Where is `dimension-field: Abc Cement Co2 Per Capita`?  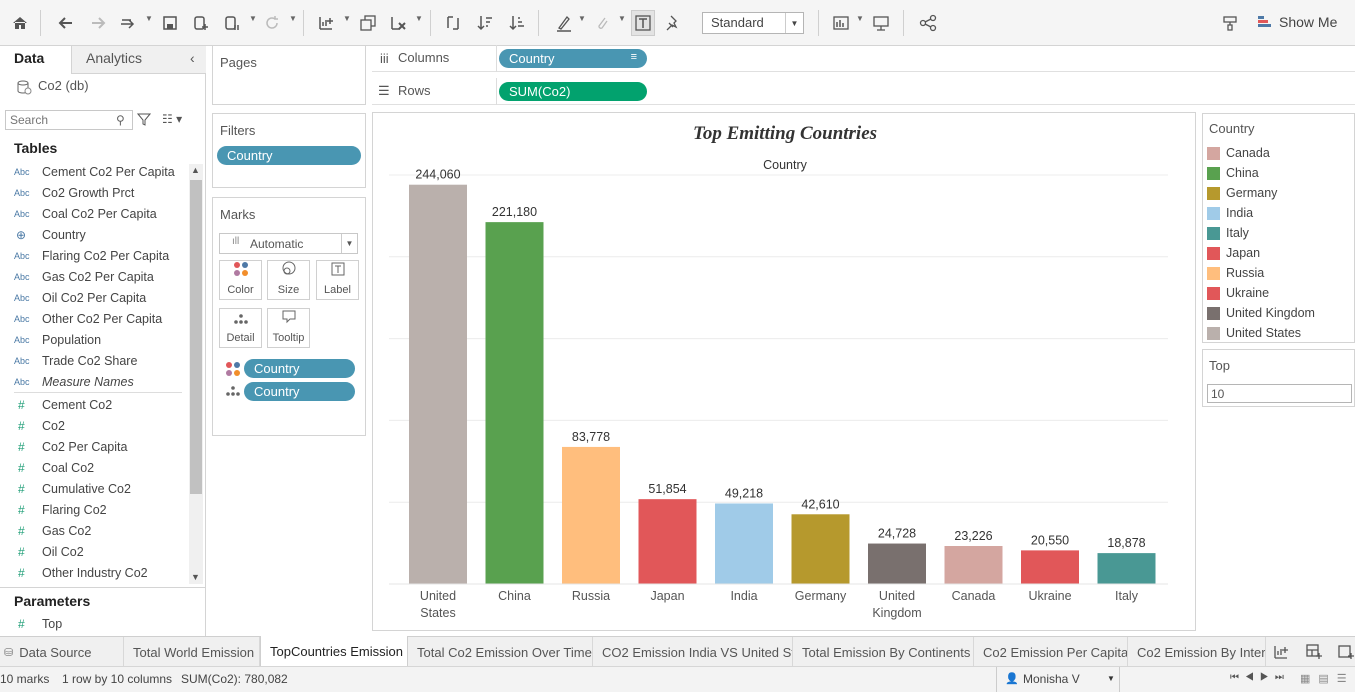
dimension-field: Abc Cement Co2 Per Capita is located at coordinates (101, 171).